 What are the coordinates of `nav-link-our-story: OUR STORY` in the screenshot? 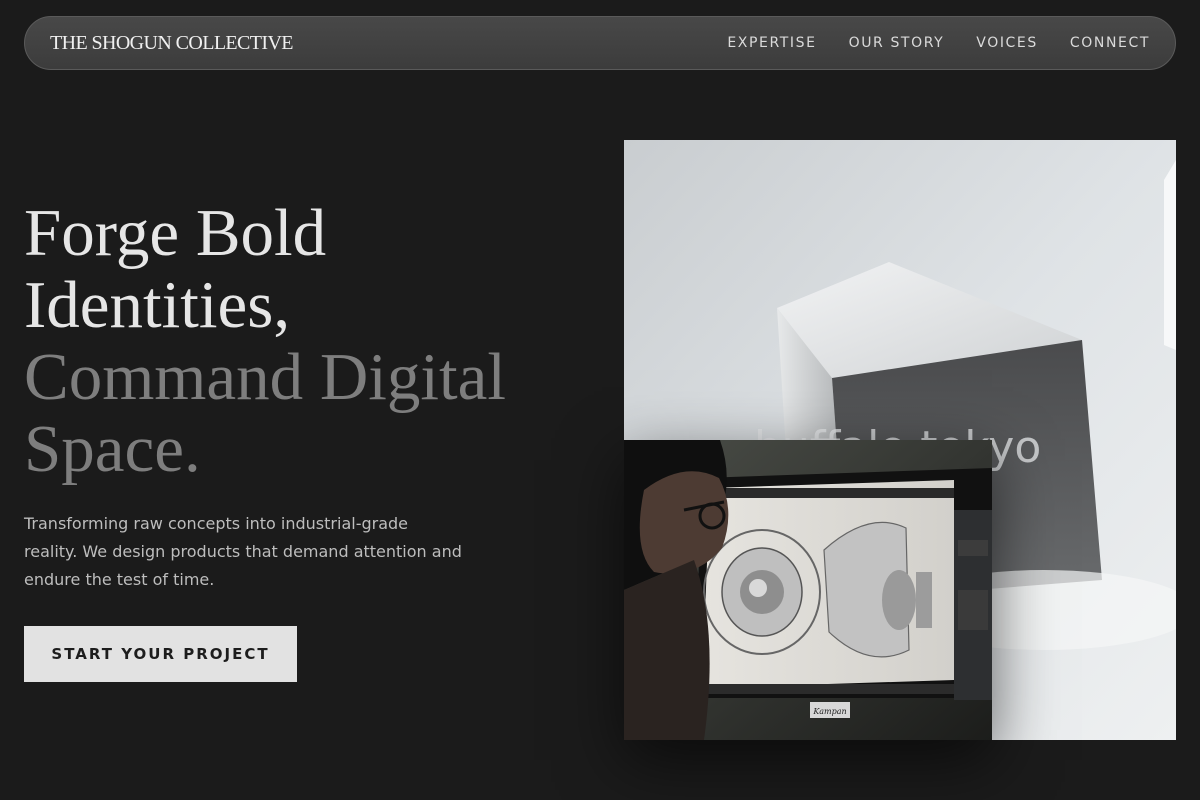 It's located at (897, 43).